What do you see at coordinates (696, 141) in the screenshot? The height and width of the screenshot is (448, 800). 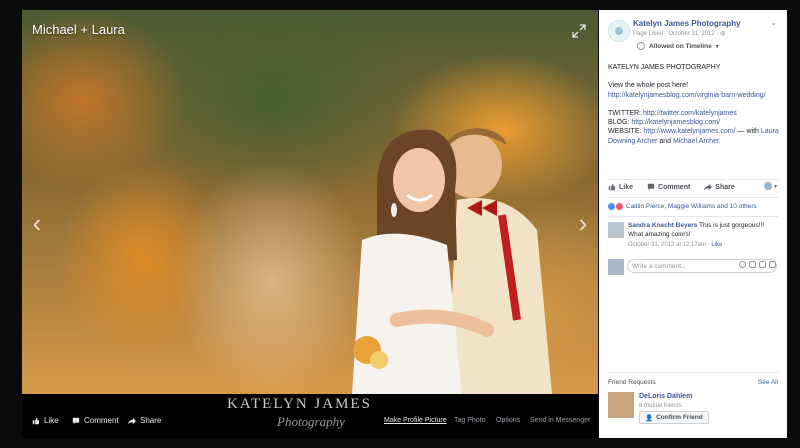 I see `tag-michael-link: Michael Archer` at bounding box center [696, 141].